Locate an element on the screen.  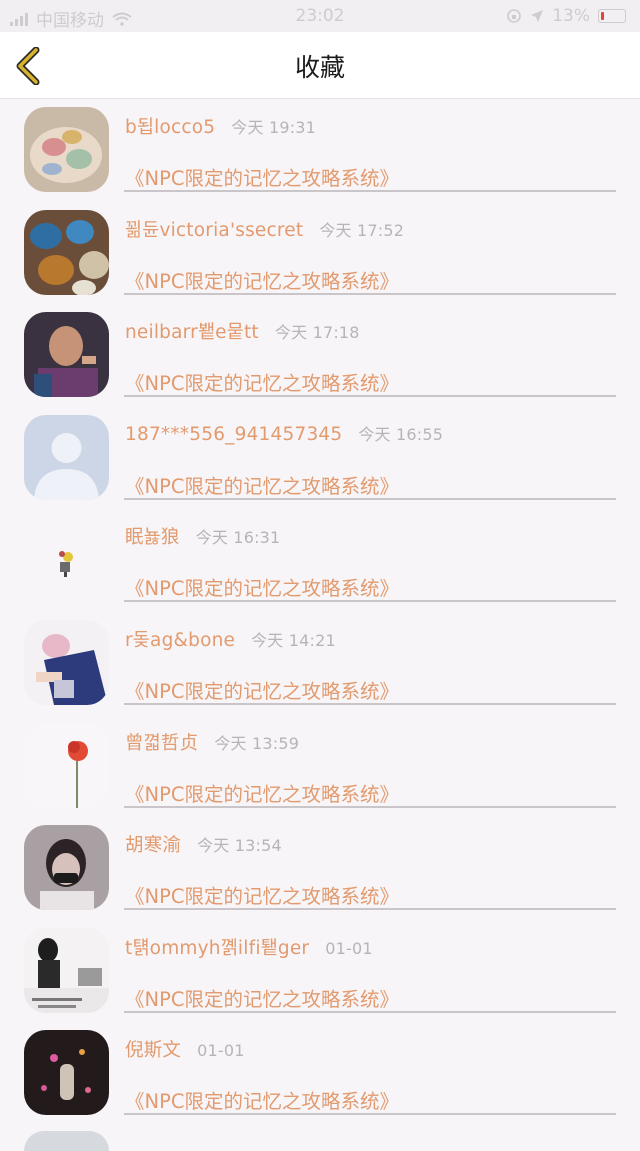
username: 胡寒渝 今天 13:54 is located at coordinates (203, 844).